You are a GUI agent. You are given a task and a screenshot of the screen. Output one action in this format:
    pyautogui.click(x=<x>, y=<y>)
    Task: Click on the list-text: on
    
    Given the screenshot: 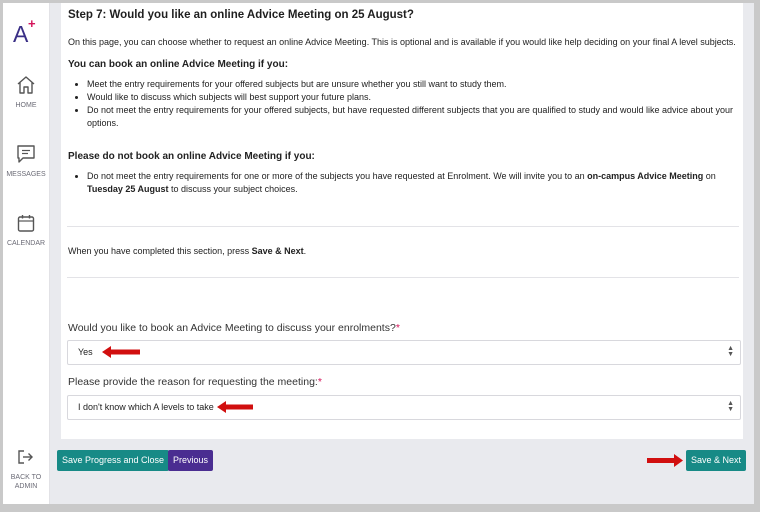 What is the action you would take?
    pyautogui.click(x=709, y=176)
    